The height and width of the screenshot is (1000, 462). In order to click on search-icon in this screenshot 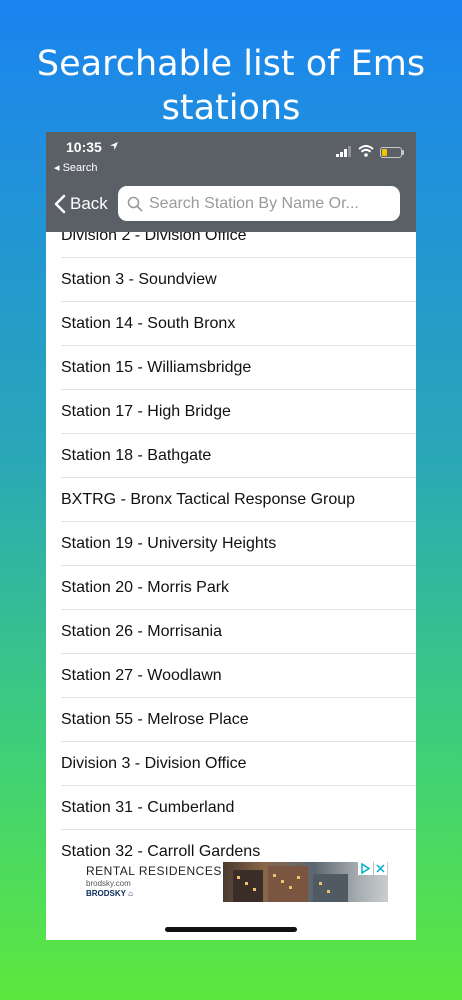, I will do `click(135, 203)`.